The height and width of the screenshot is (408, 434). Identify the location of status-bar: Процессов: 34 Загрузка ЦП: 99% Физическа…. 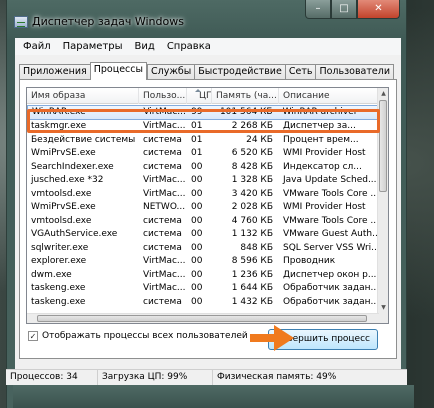
(206, 377).